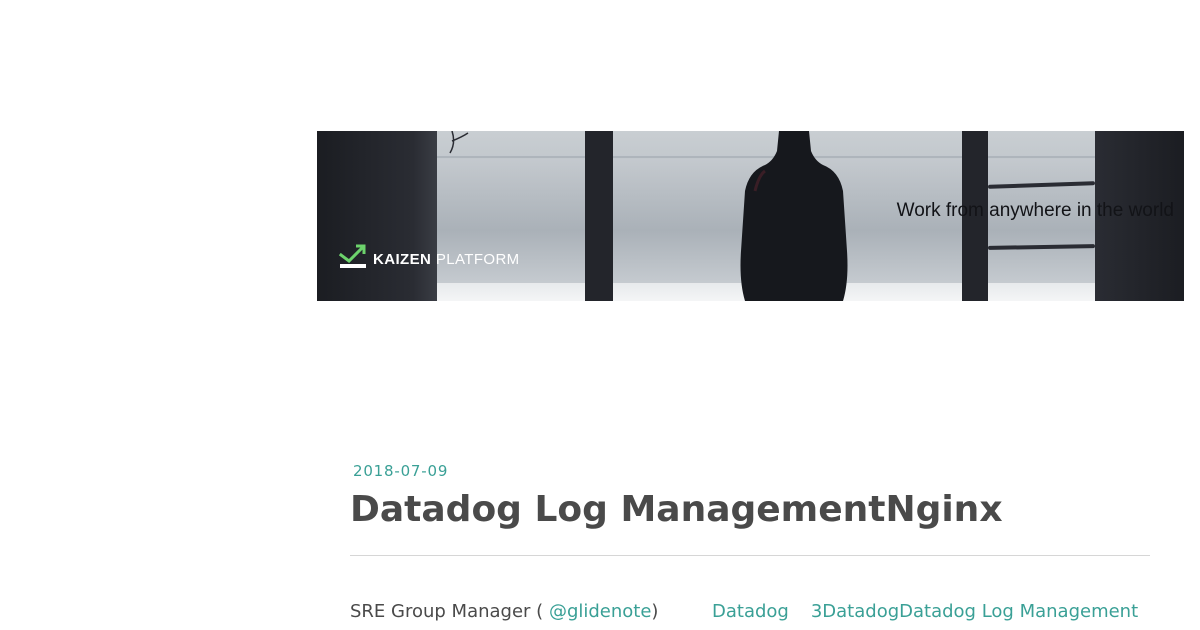 The height and width of the screenshot is (630, 1200). I want to click on title-divider, so click(750, 555).